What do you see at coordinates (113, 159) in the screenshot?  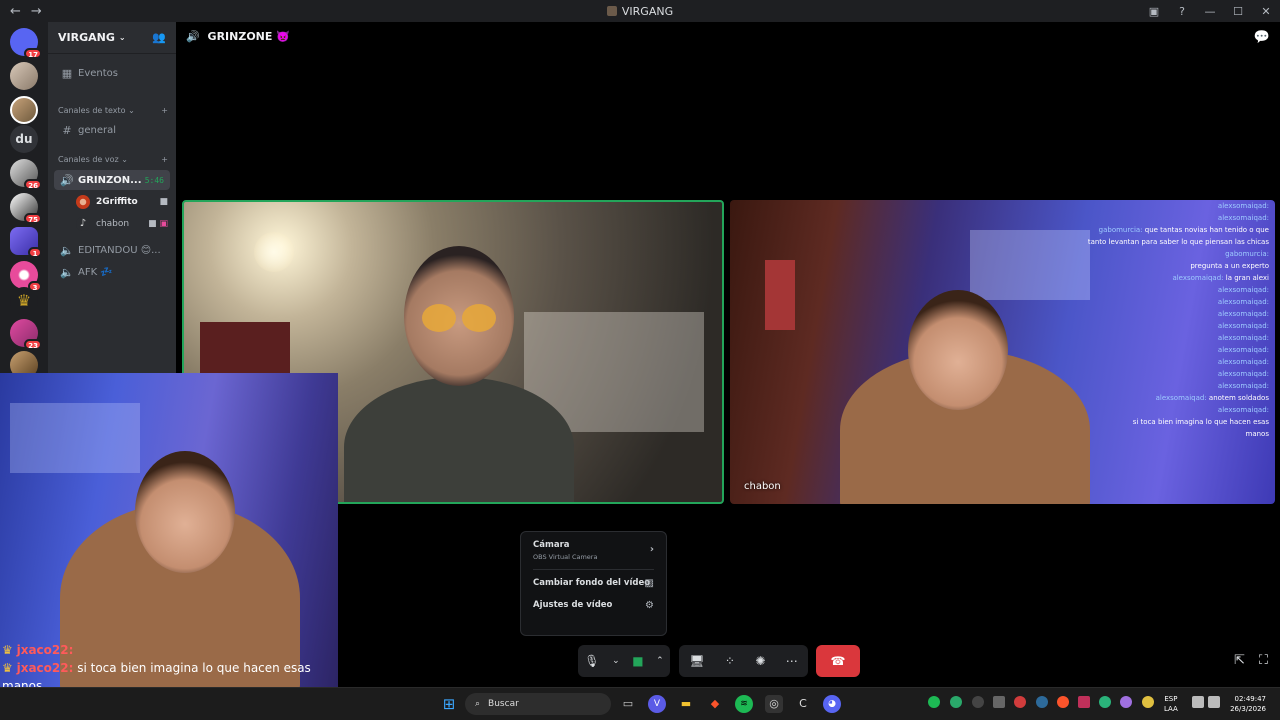 I see `voice-category: Canales de voz ⌄ +` at bounding box center [113, 159].